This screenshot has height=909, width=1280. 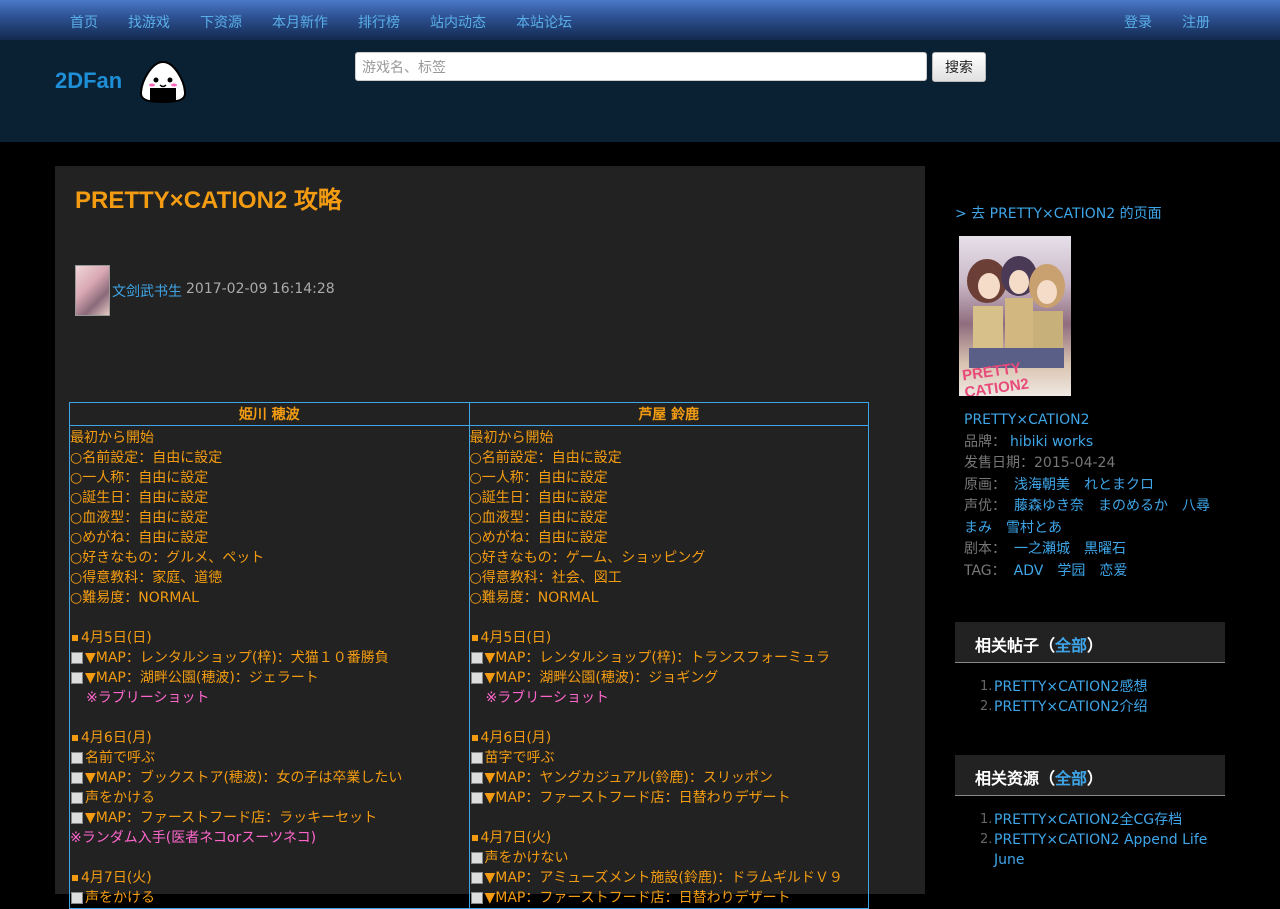 I want to click on voice-actor-link: 藤森ゆき奈, so click(x=1049, y=506).